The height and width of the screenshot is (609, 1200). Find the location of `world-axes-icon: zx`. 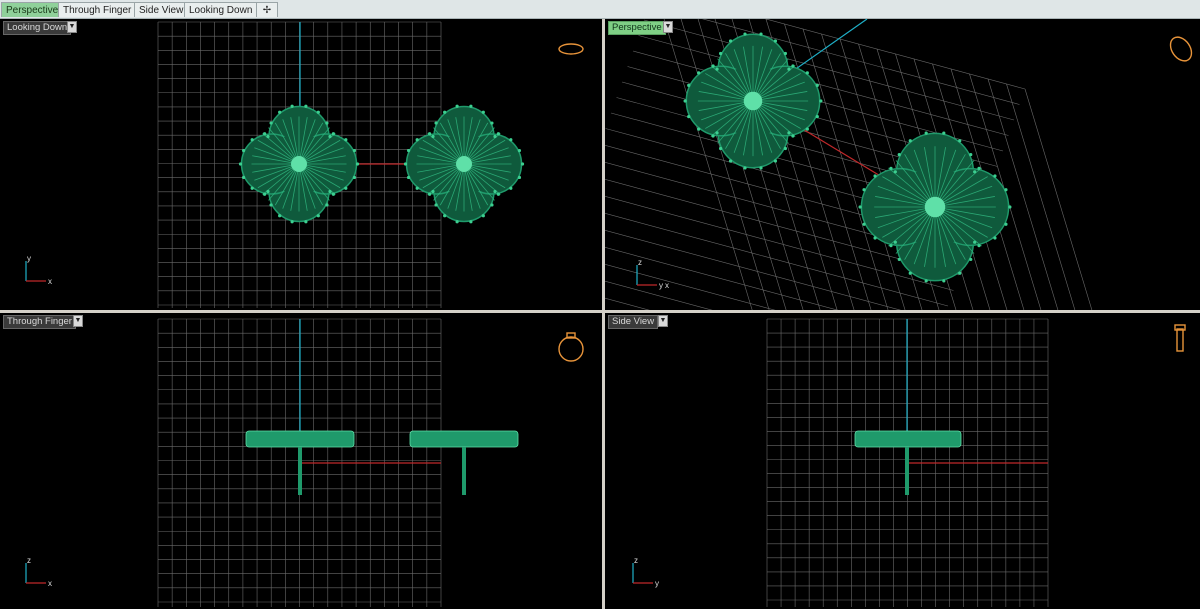

world-axes-icon: zx is located at coordinates (38, 572).